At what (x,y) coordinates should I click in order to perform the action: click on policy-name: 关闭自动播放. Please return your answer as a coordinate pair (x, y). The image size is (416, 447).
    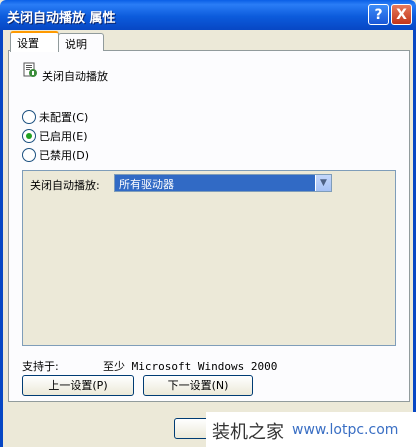
    Looking at the image, I should click on (75, 76).